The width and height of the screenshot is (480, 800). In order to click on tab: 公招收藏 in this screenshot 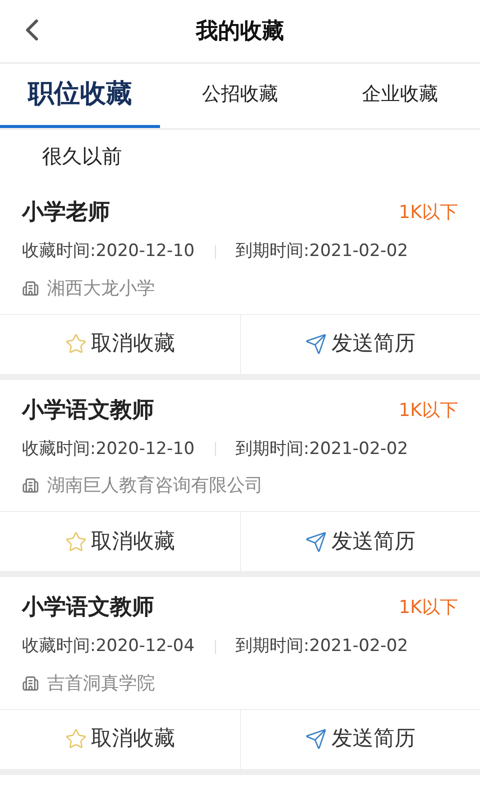, I will do `click(240, 96)`.